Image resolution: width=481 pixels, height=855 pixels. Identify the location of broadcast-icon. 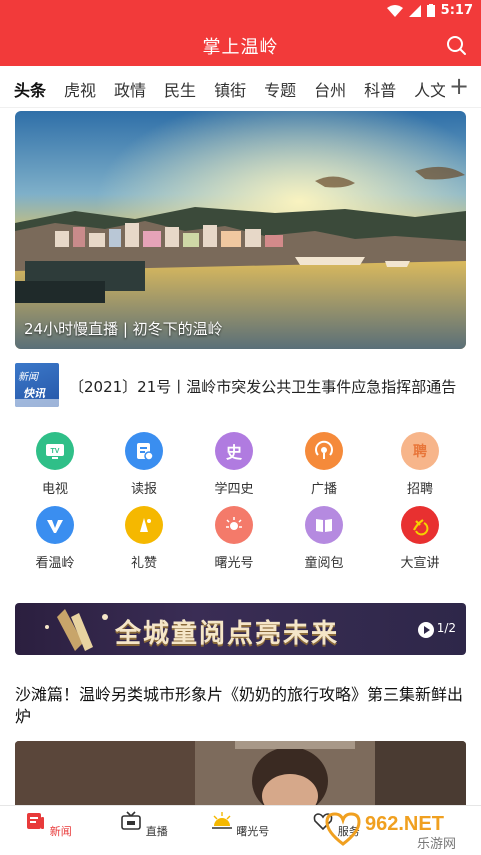
(324, 451).